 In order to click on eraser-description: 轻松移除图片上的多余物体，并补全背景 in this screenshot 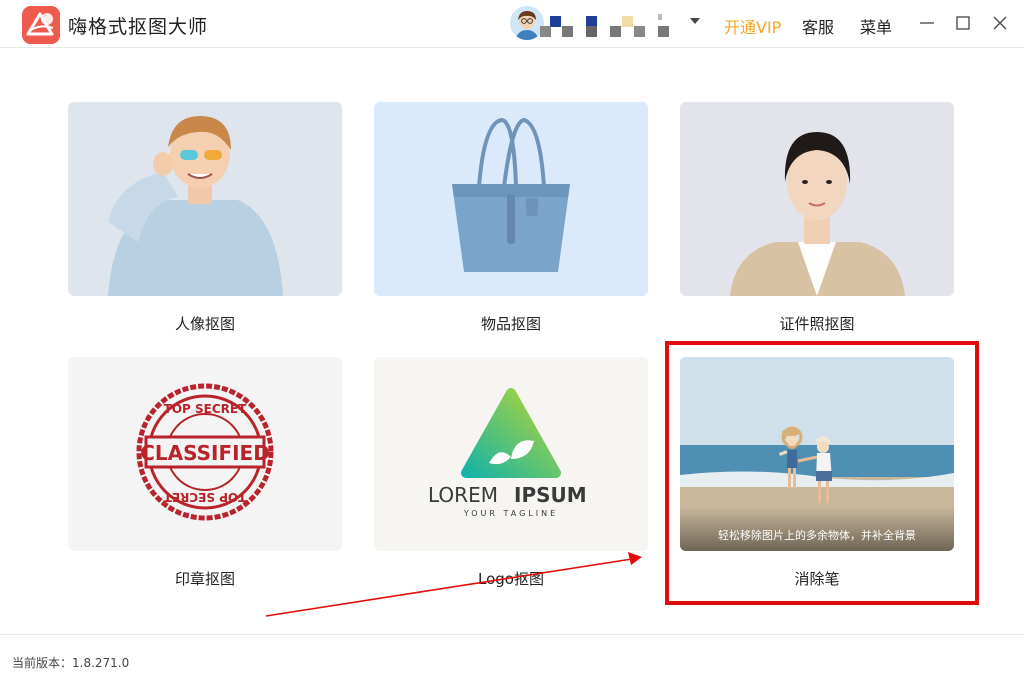, I will do `click(817, 535)`.